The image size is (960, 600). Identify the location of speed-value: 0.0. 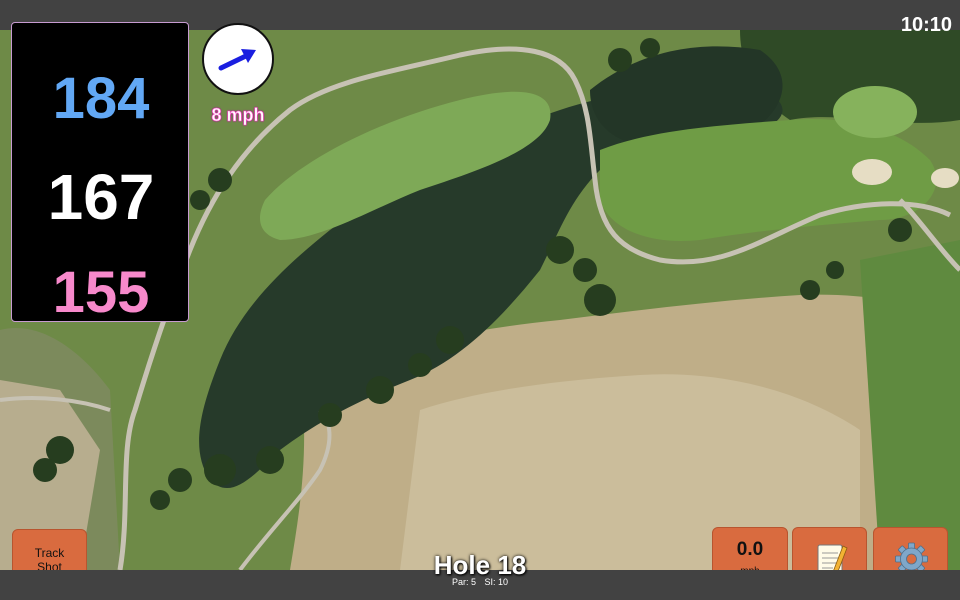
(750, 549).